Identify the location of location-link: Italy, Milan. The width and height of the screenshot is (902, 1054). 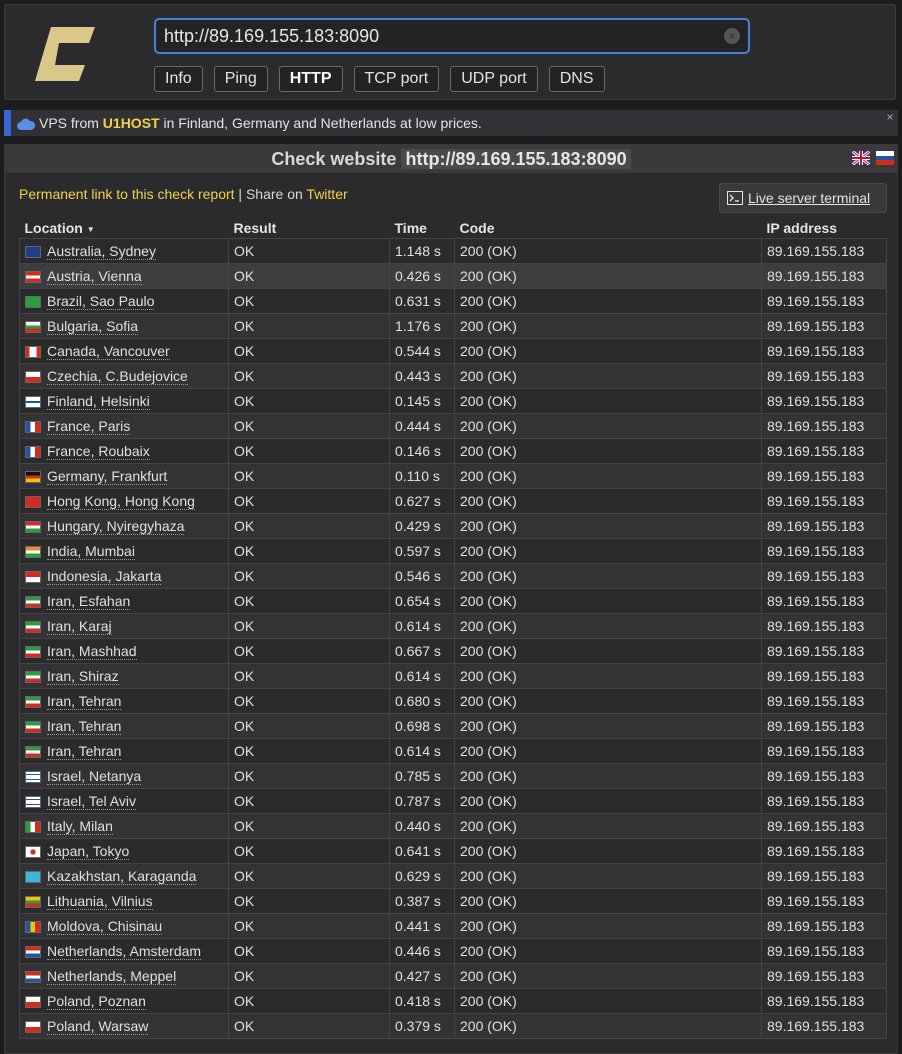
(80, 826).